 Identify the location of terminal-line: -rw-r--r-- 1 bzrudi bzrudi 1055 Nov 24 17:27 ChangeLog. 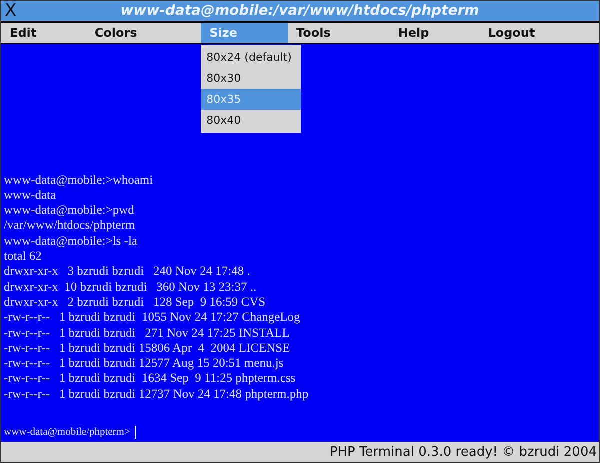
(153, 318).